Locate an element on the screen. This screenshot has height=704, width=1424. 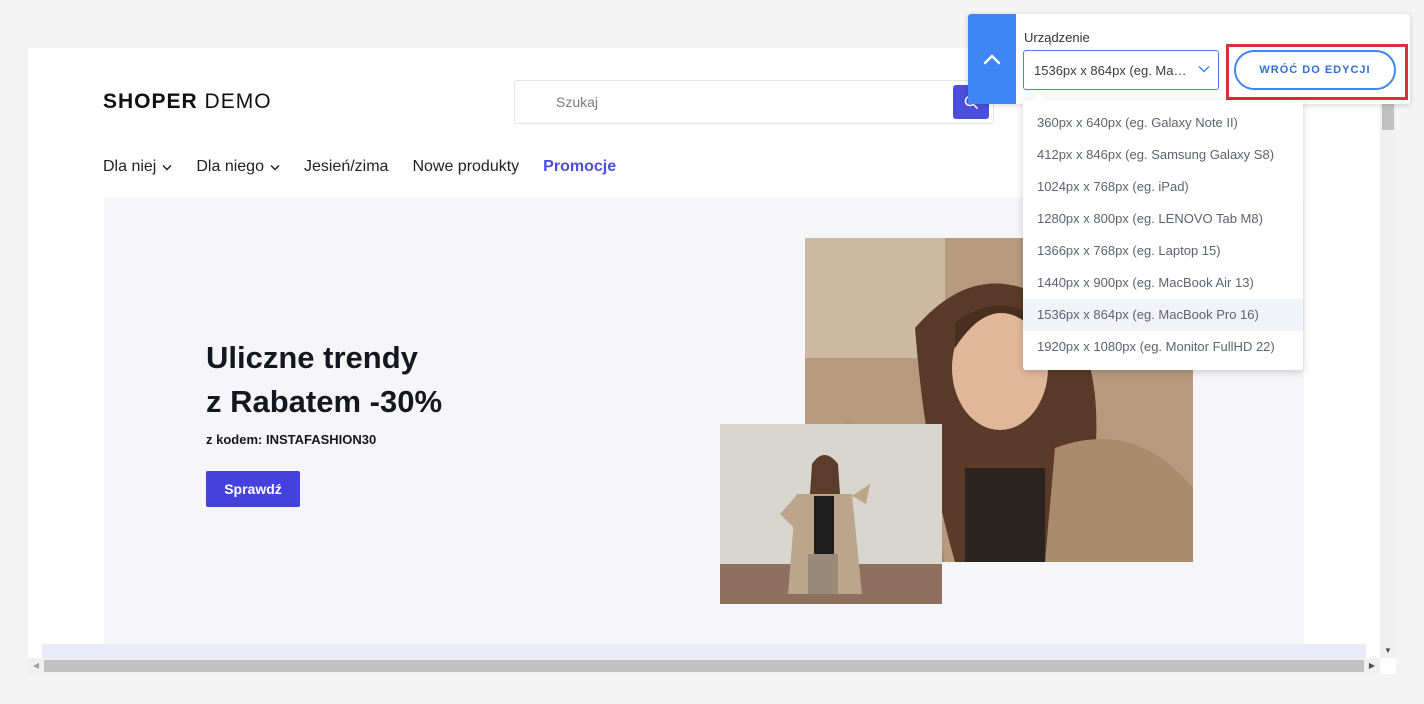
nav-item-4: Promocje is located at coordinates (579, 167).